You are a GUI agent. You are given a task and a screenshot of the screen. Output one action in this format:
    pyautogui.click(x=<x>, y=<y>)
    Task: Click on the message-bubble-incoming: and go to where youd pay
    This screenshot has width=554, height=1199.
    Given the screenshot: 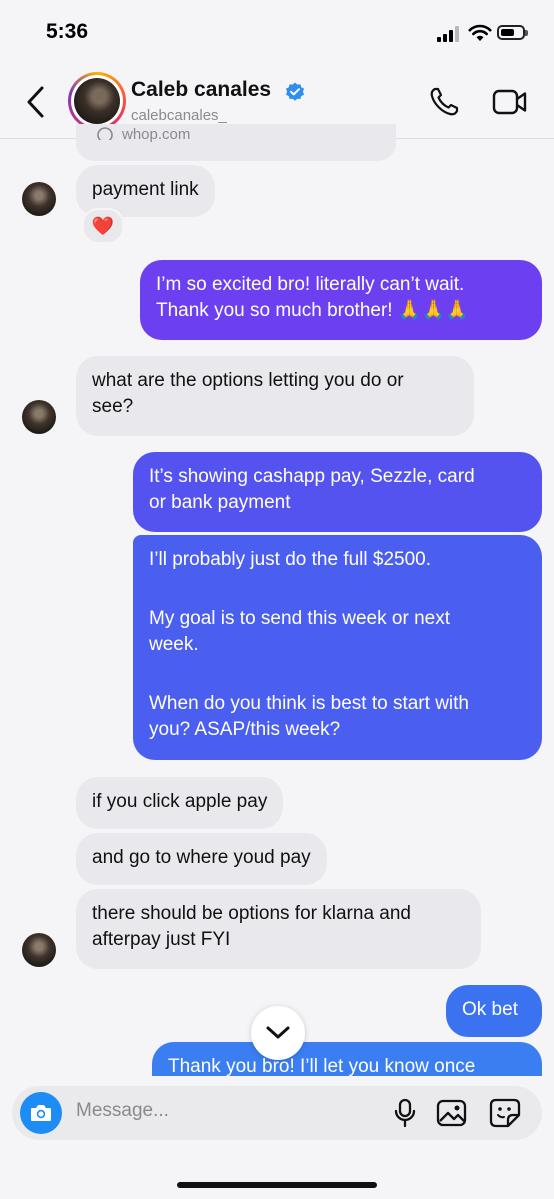 What is the action you would take?
    pyautogui.click(x=201, y=859)
    